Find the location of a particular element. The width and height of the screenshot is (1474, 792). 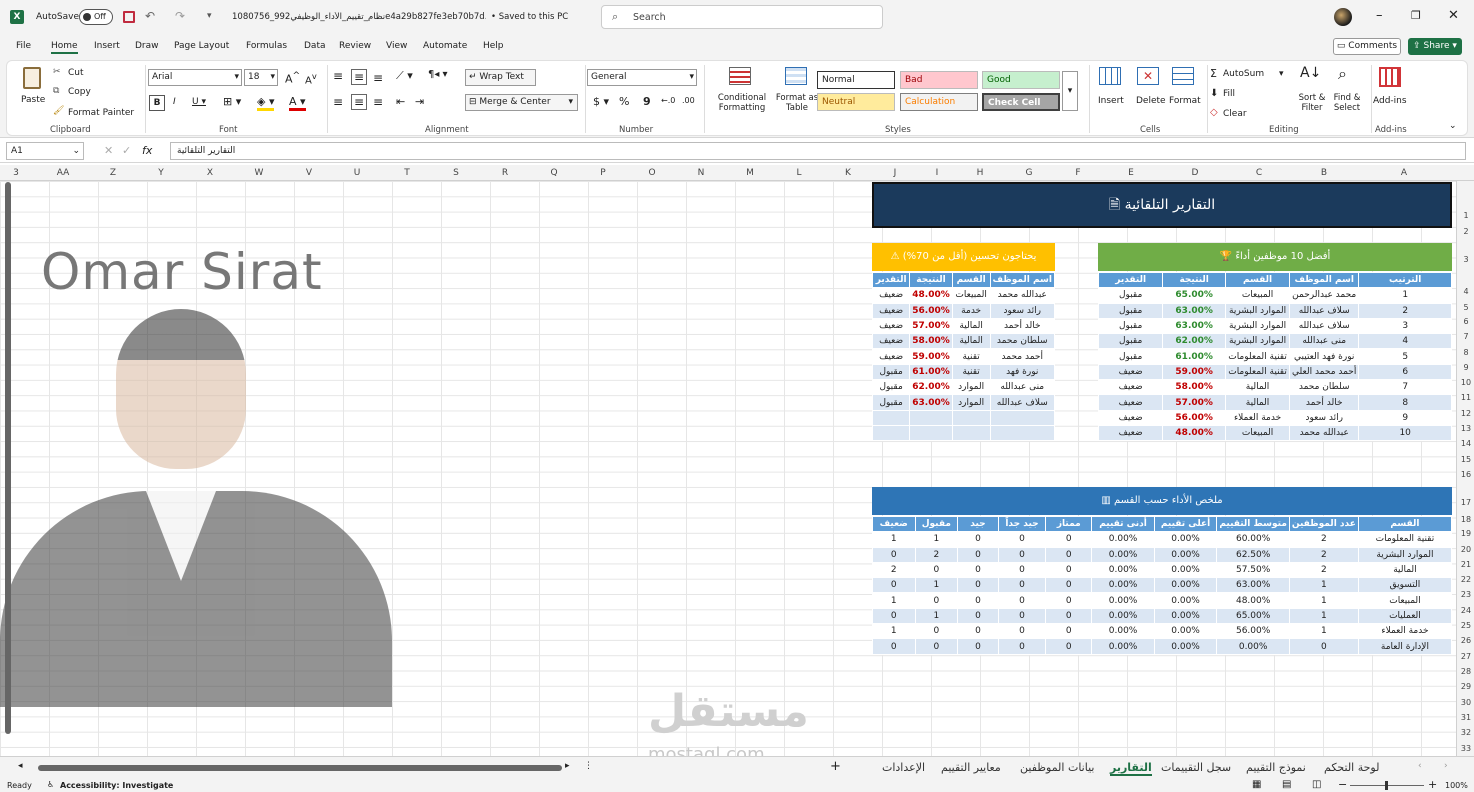

table-cell: 62.00% is located at coordinates (931, 387).